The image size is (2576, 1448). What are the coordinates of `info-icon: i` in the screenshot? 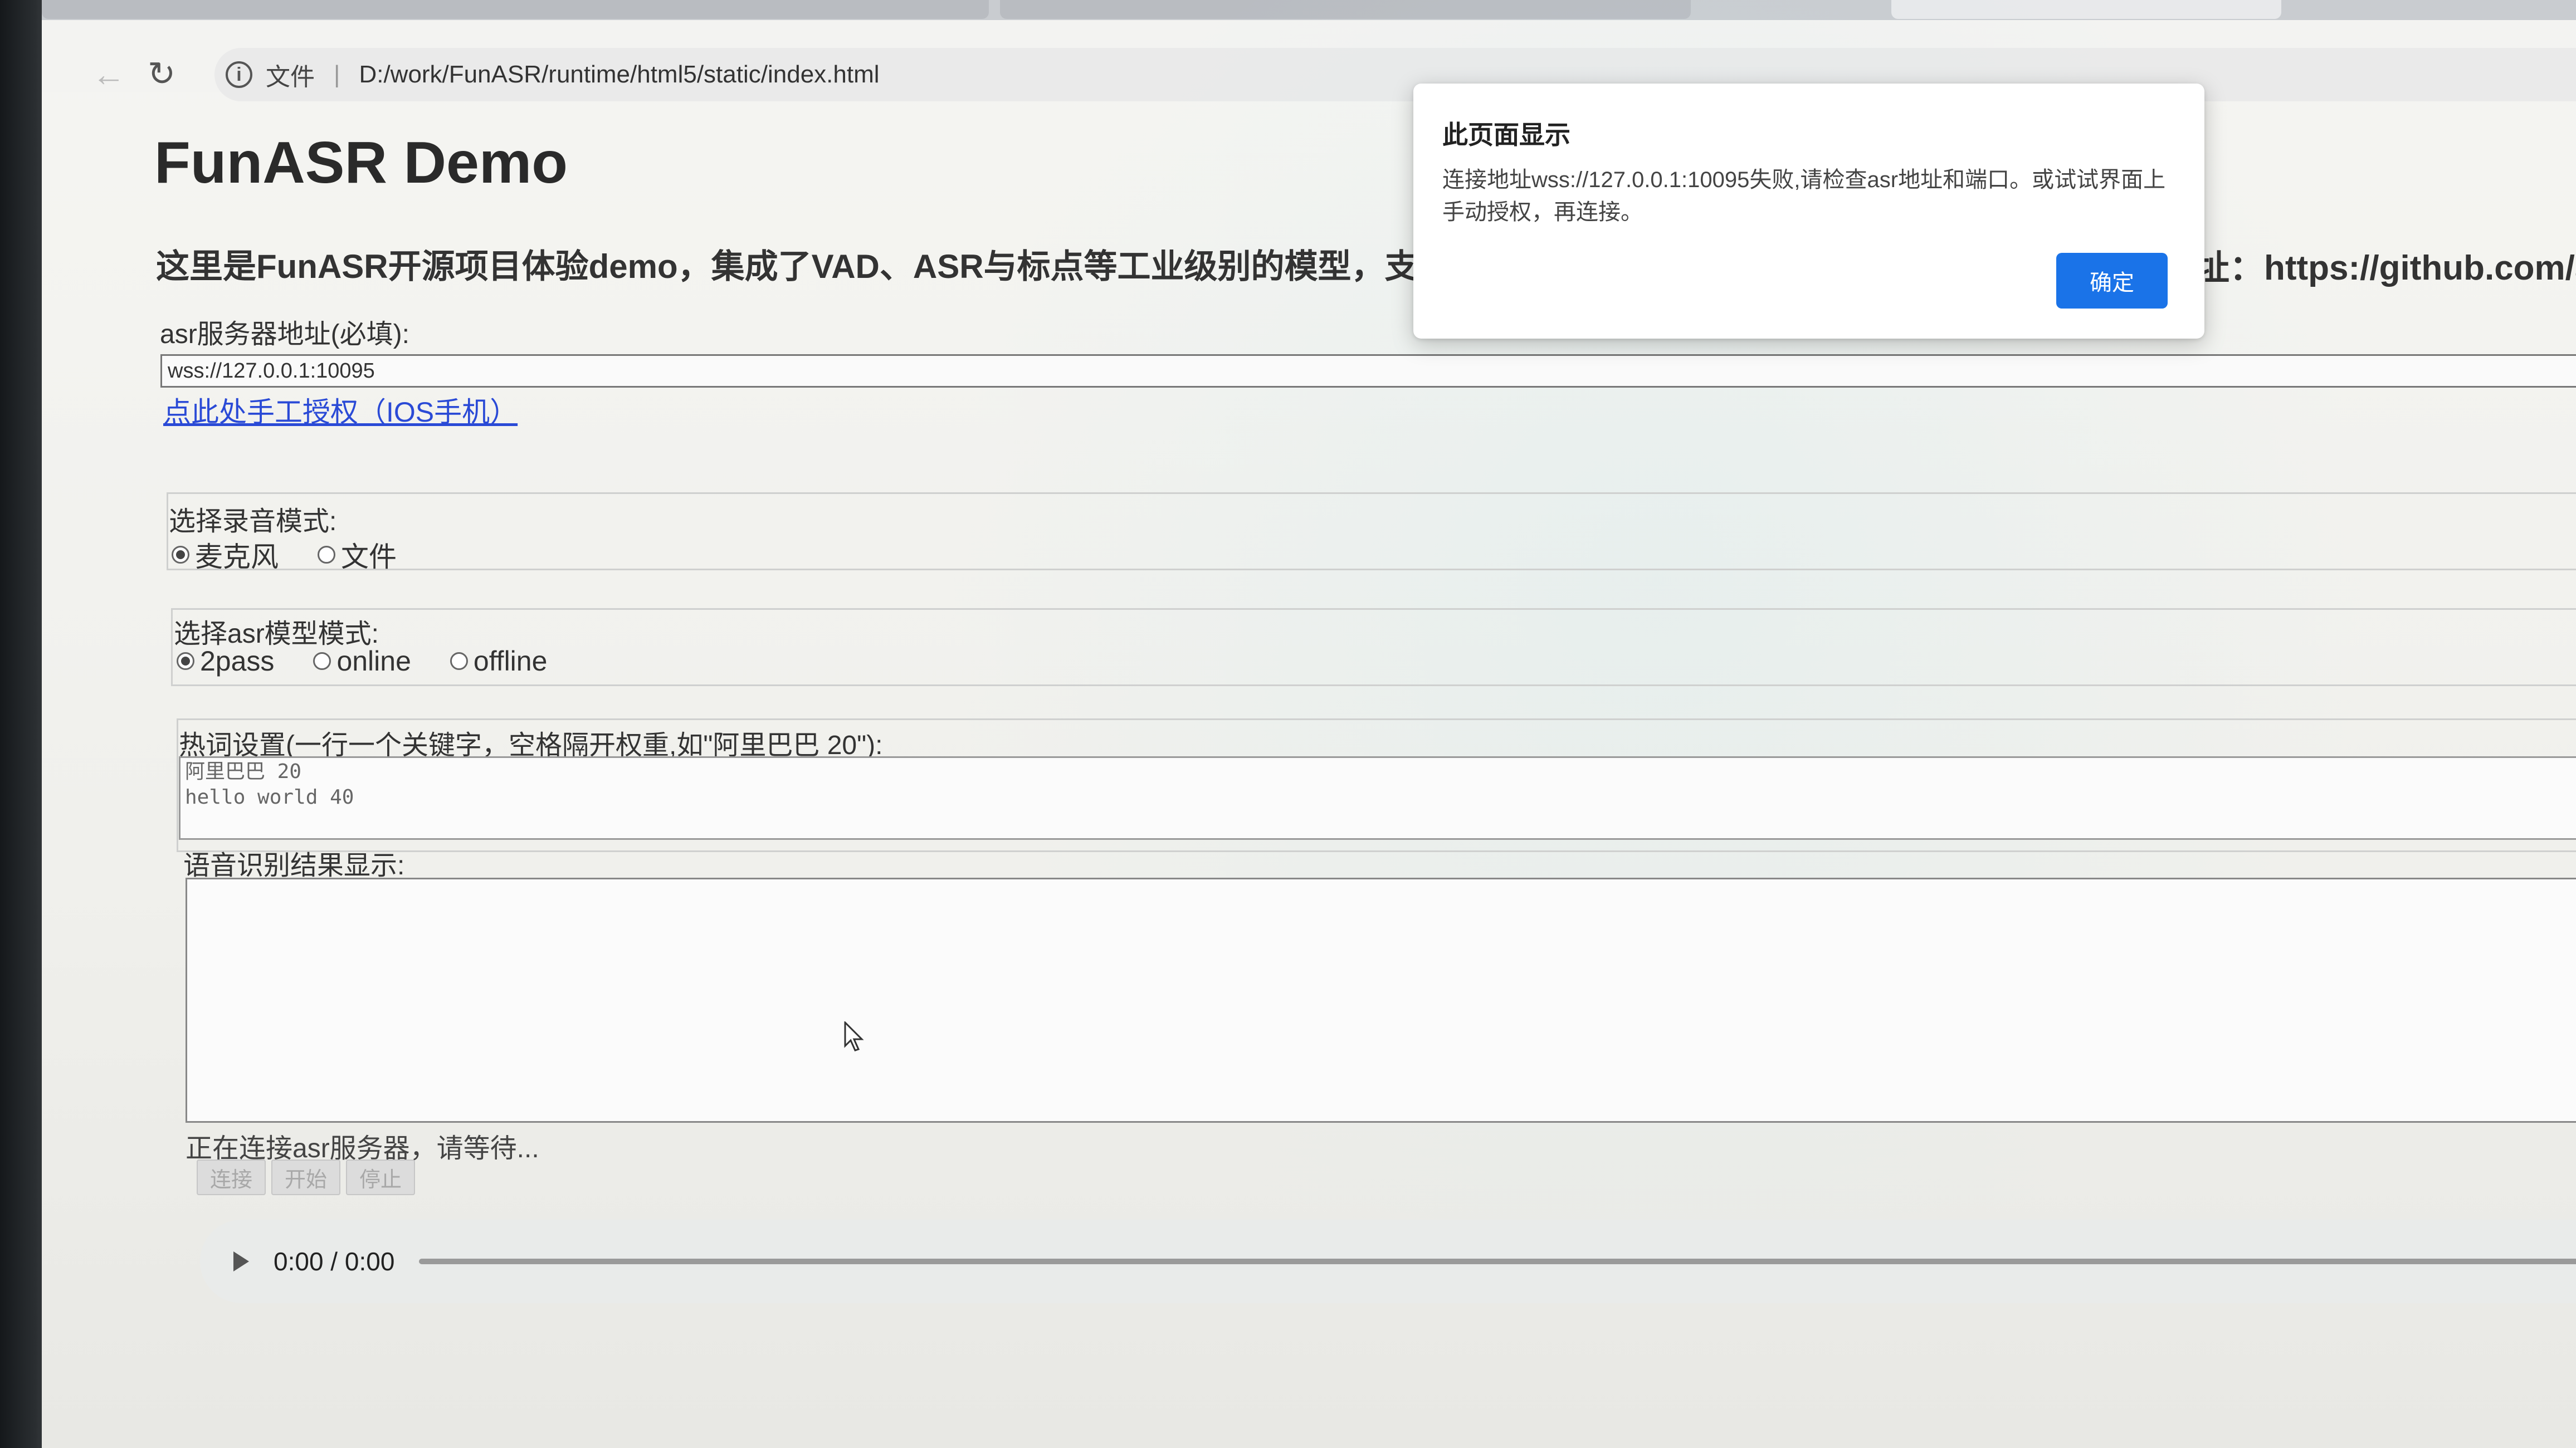 It's located at (239, 75).